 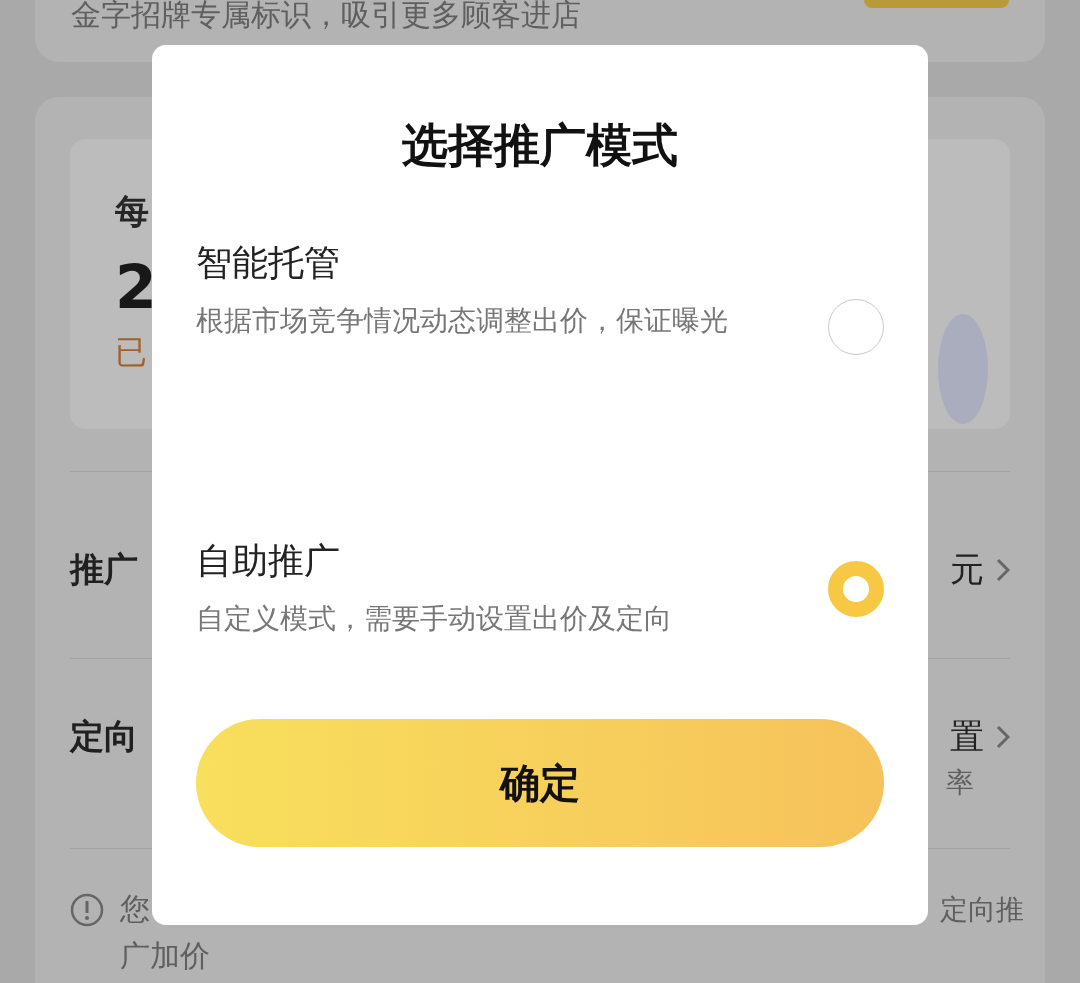 What do you see at coordinates (165, 956) in the screenshot?
I see `notice-text: 广加价` at bounding box center [165, 956].